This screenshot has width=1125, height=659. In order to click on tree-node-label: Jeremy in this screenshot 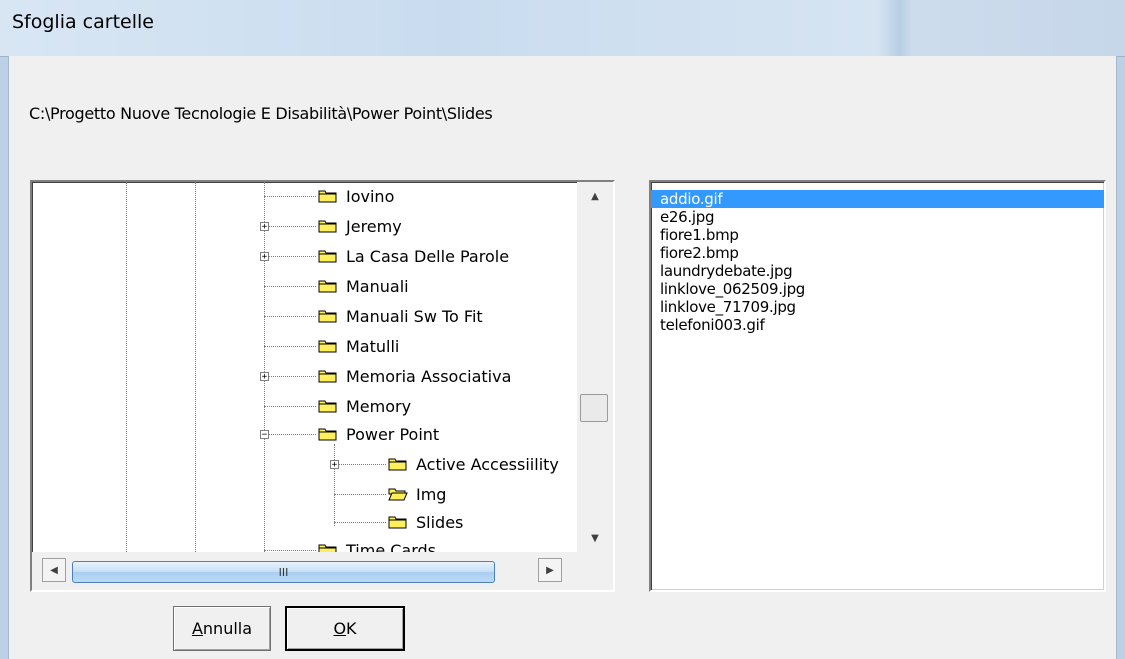, I will do `click(374, 226)`.